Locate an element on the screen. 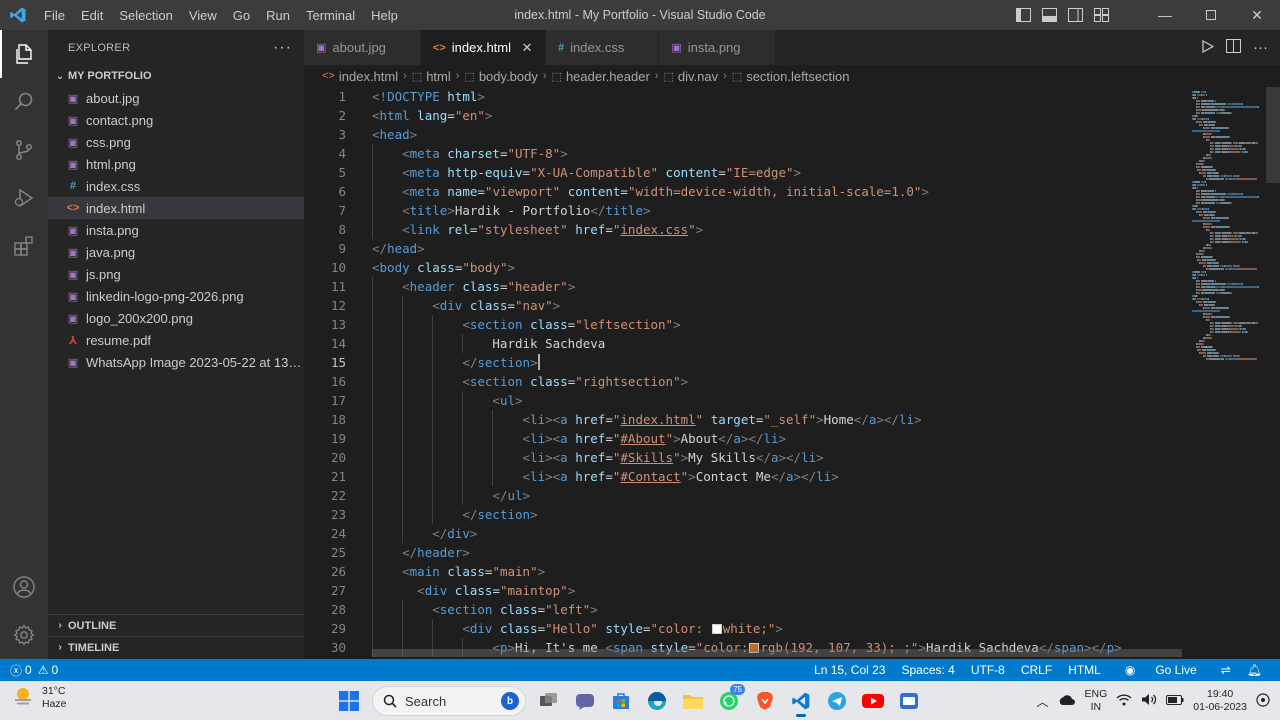  toggle-secondary-sidebar-icon is located at coordinates (1075, 15).